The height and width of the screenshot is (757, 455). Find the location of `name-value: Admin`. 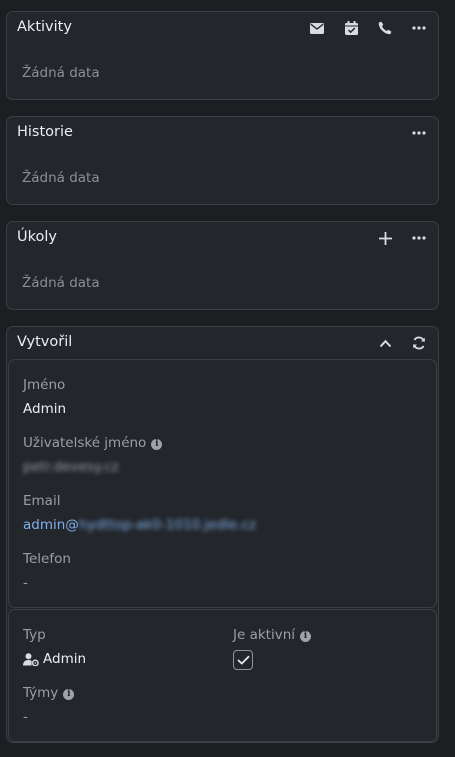

name-value: Admin is located at coordinates (44, 409).